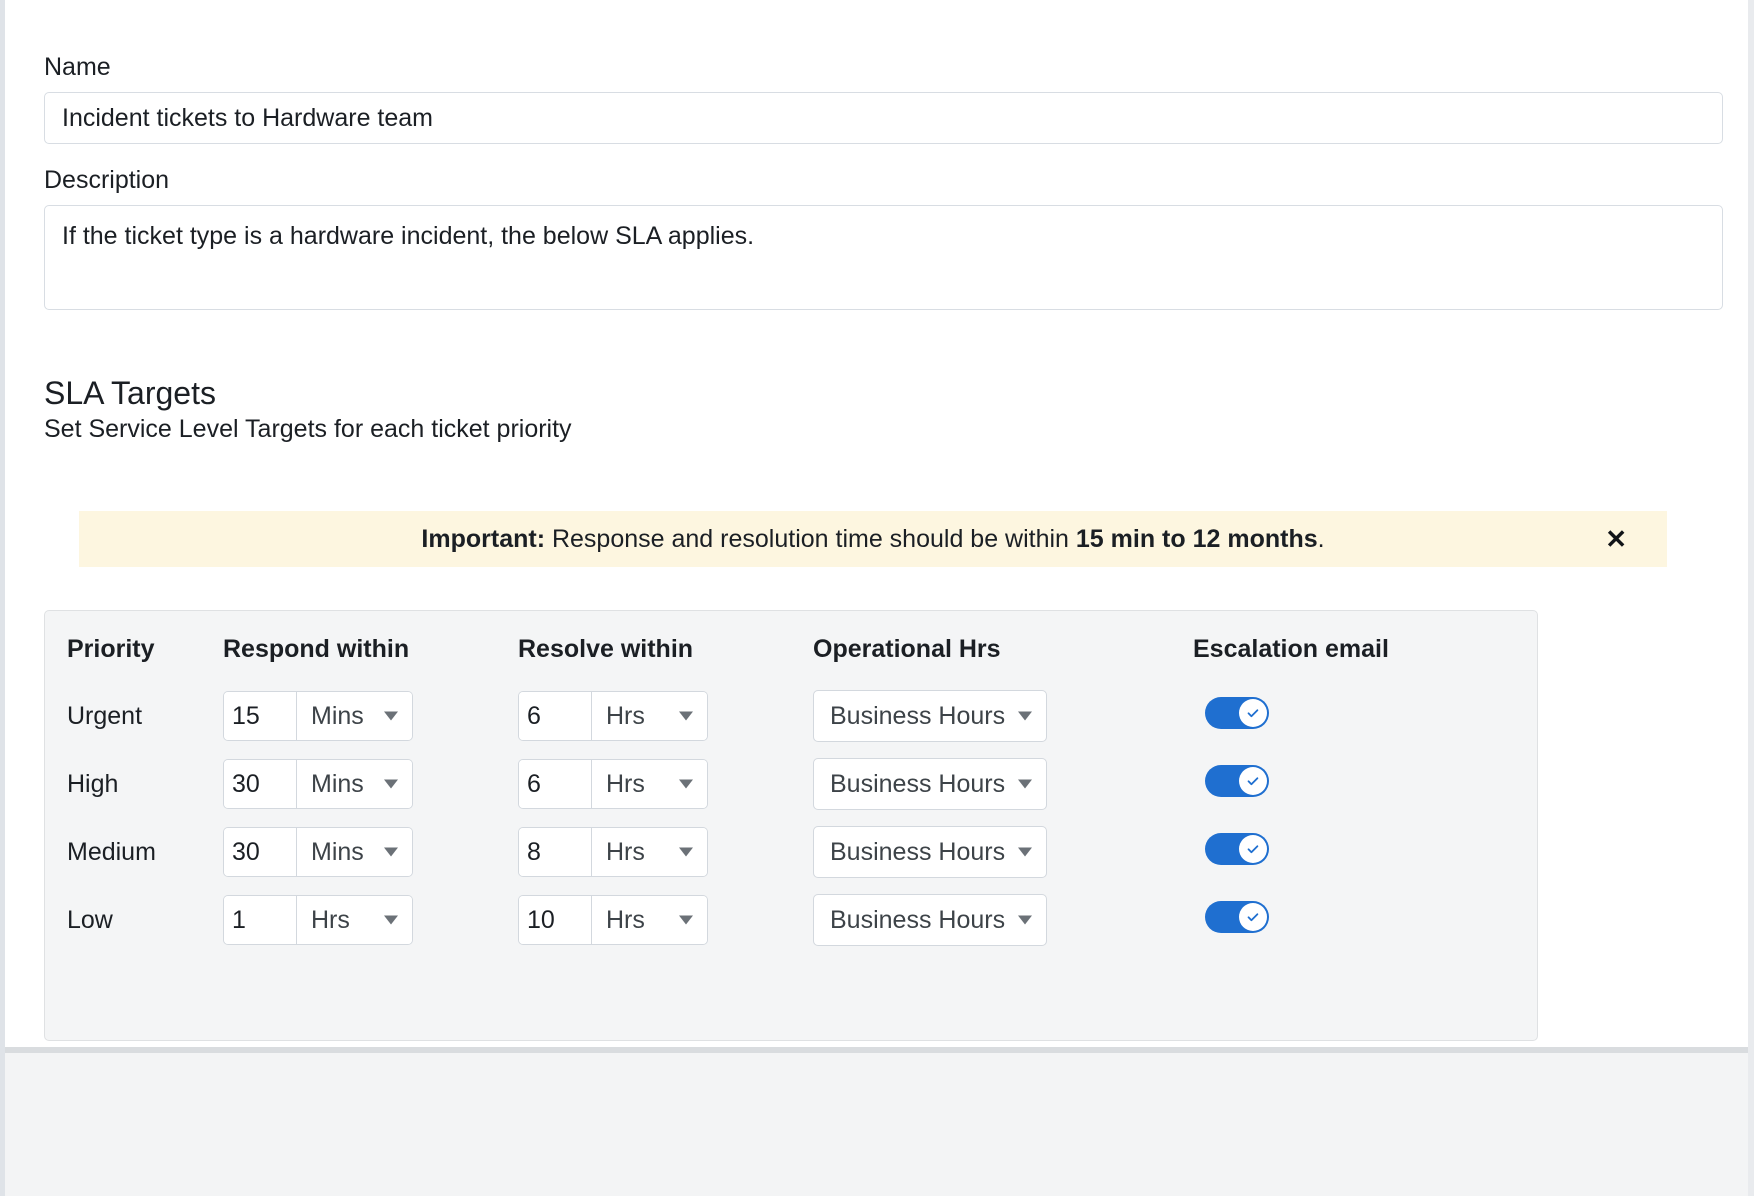 This screenshot has width=1754, height=1196. Describe the element at coordinates (876, 1124) in the screenshot. I see `footer-area` at that location.